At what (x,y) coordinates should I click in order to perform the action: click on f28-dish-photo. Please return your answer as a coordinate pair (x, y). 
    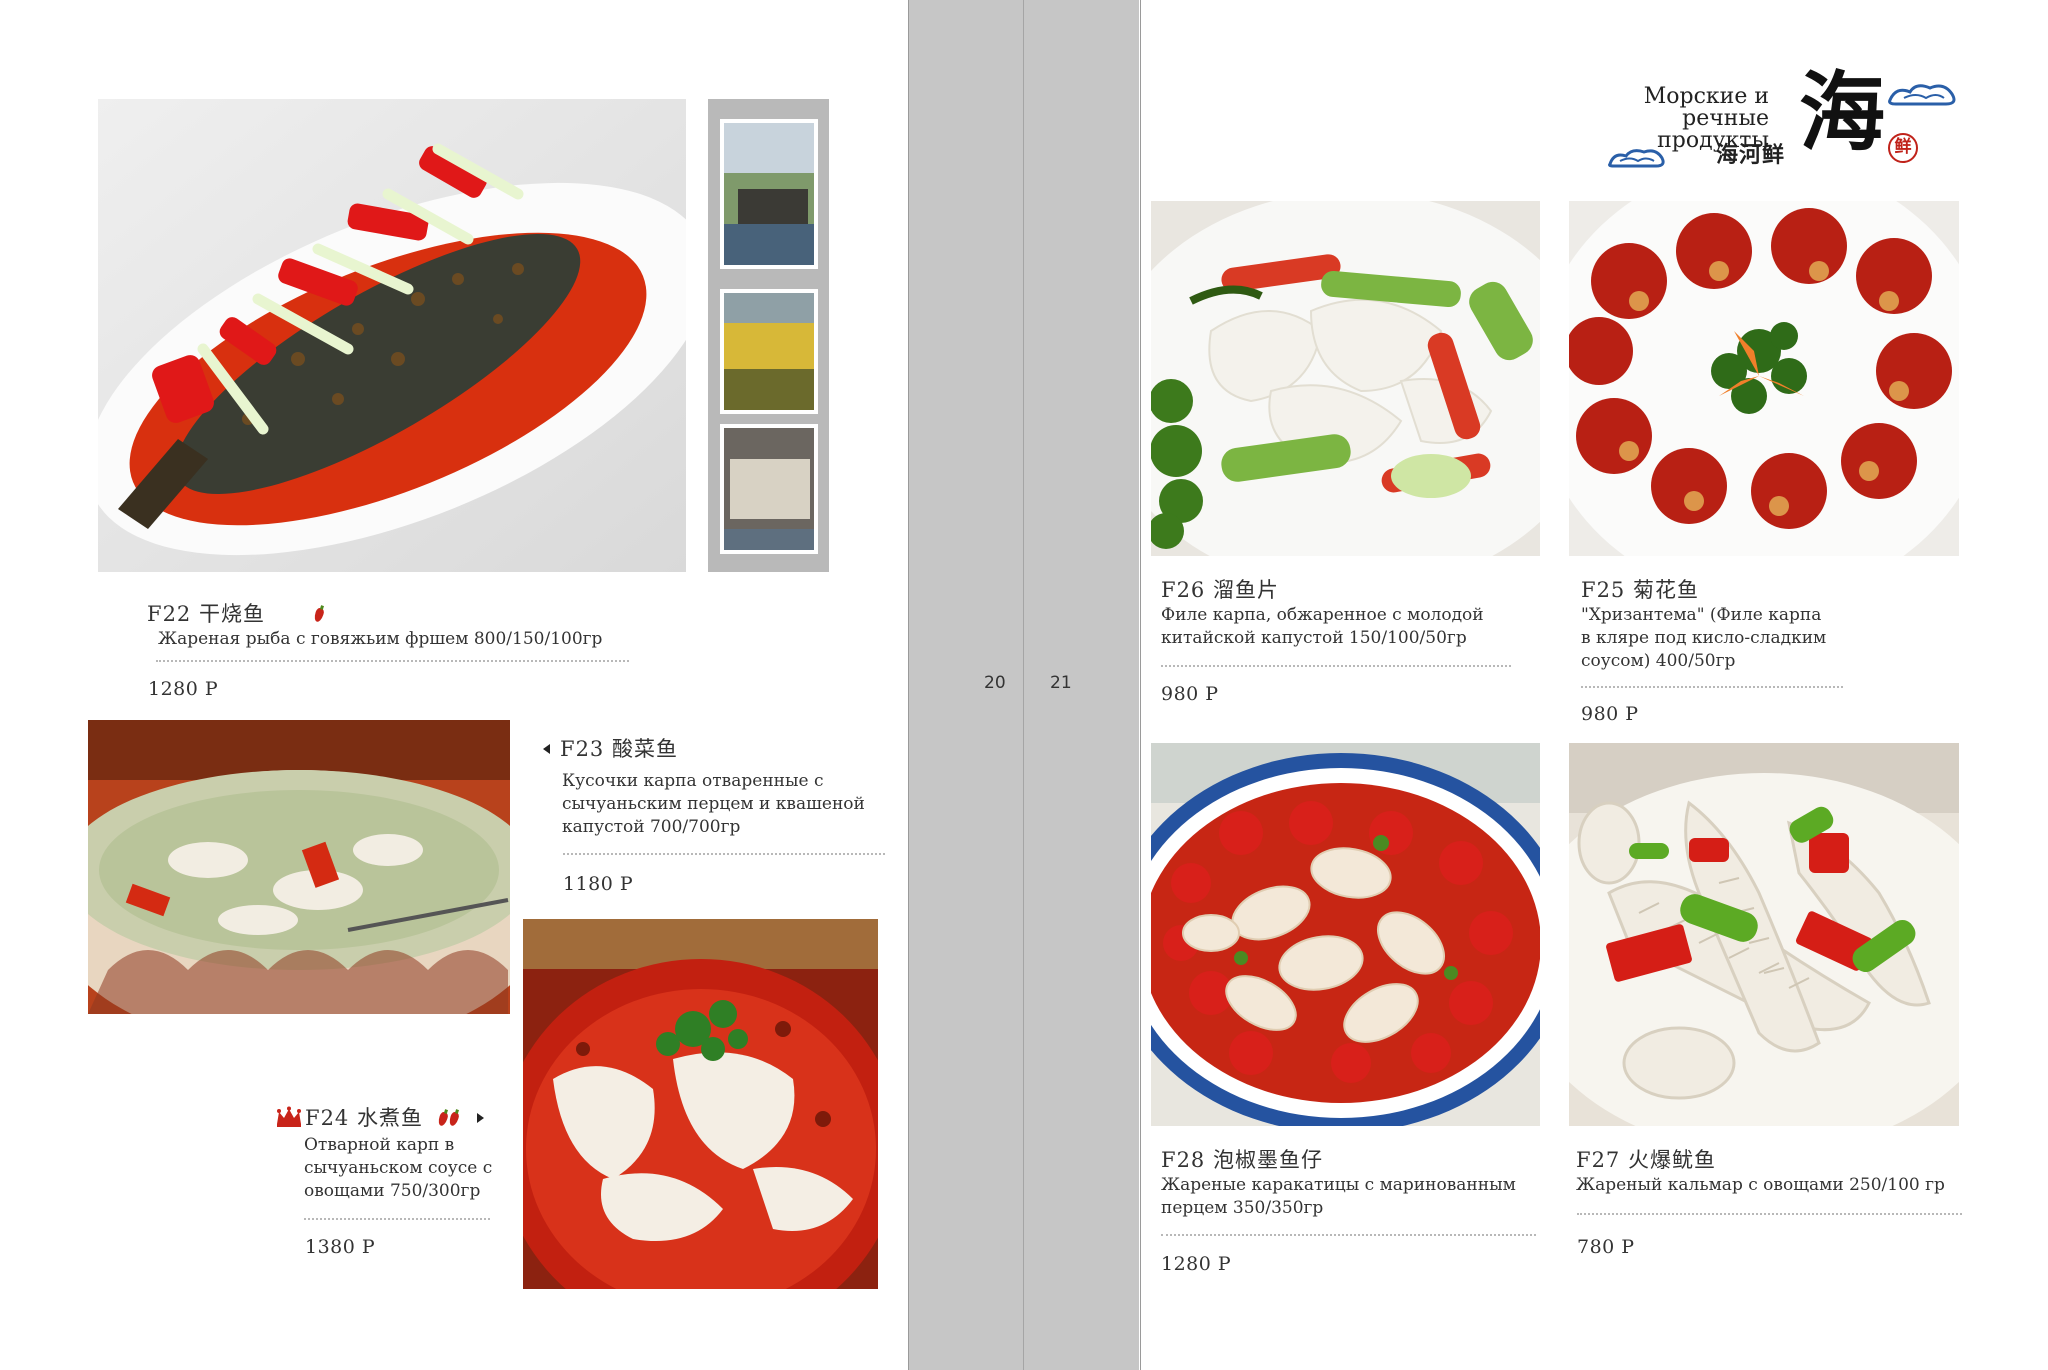
    Looking at the image, I should click on (1345, 934).